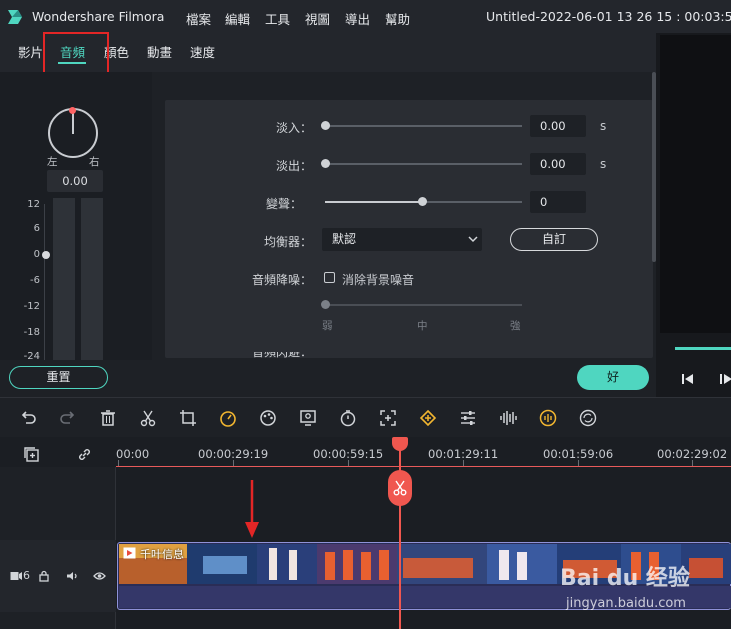  What do you see at coordinates (233, 454) in the screenshot?
I see `timecode-label: 00:00:29:19` at bounding box center [233, 454].